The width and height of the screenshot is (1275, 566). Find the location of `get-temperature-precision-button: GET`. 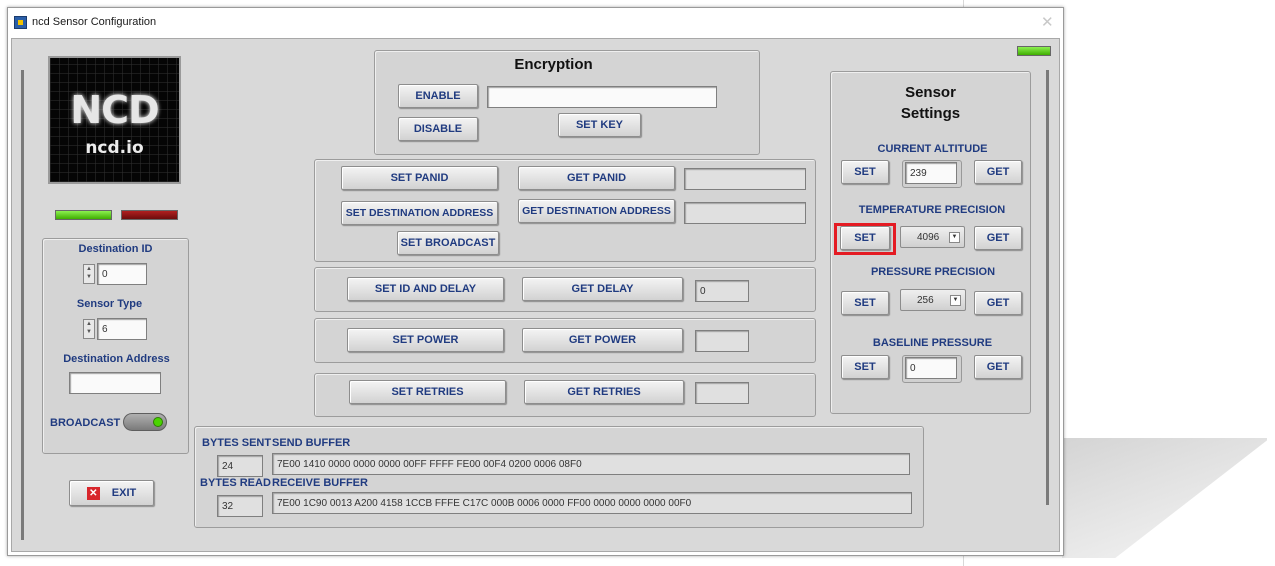

get-temperature-precision-button: GET is located at coordinates (998, 238).